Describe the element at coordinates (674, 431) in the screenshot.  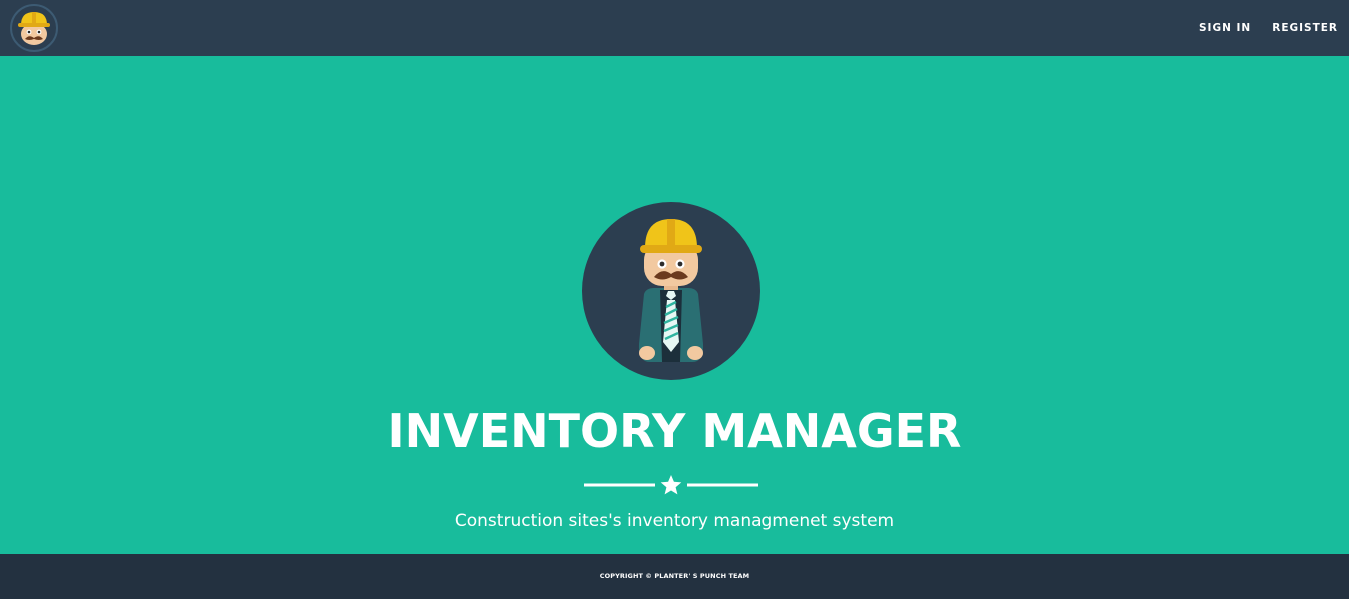
I see `page-title: INVENTORY MANAGER` at that location.